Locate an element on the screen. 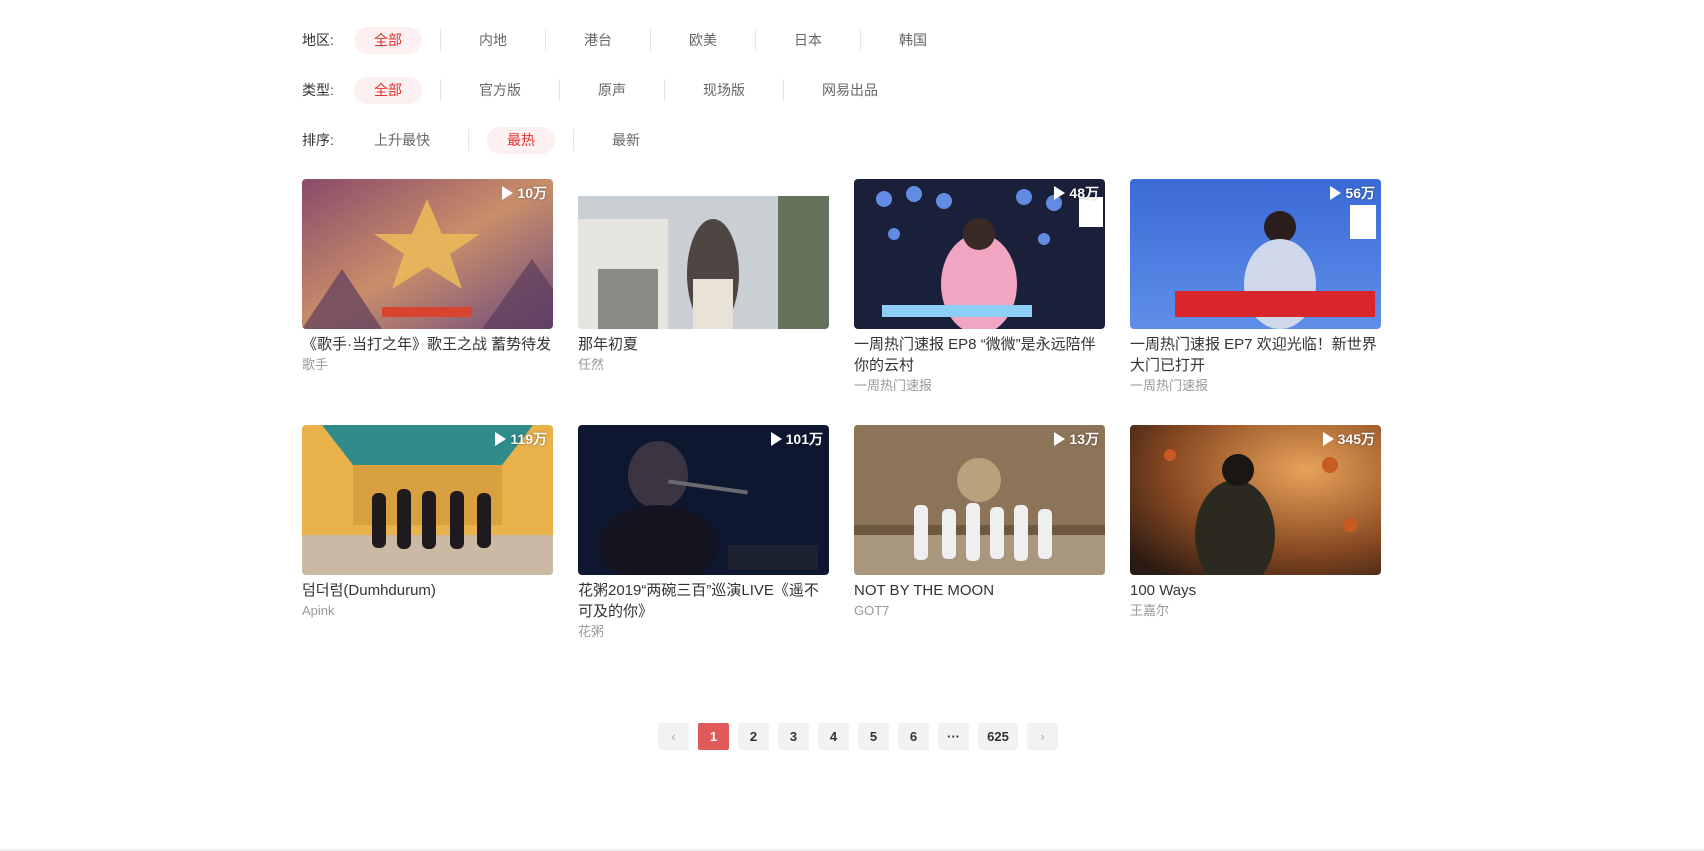 The width and height of the screenshot is (1704, 851). region-filter: 地区: 全部 内地 港台 欧美 日本 韩国 is located at coordinates (624, 40).